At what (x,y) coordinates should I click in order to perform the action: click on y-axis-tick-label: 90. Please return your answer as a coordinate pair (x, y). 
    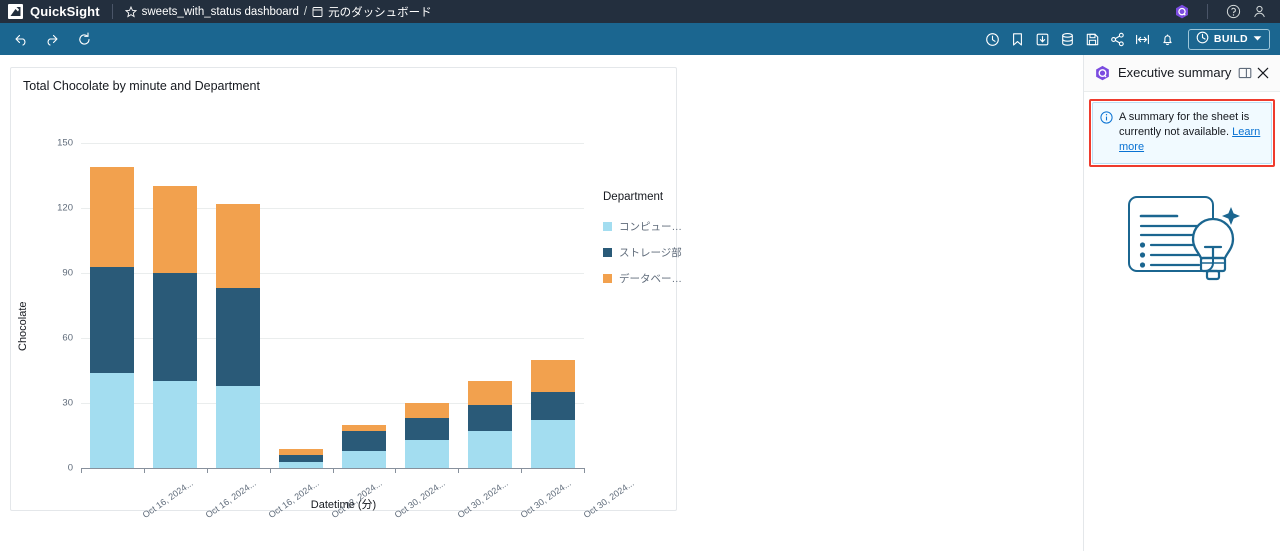
    Looking at the image, I should click on (67, 273).